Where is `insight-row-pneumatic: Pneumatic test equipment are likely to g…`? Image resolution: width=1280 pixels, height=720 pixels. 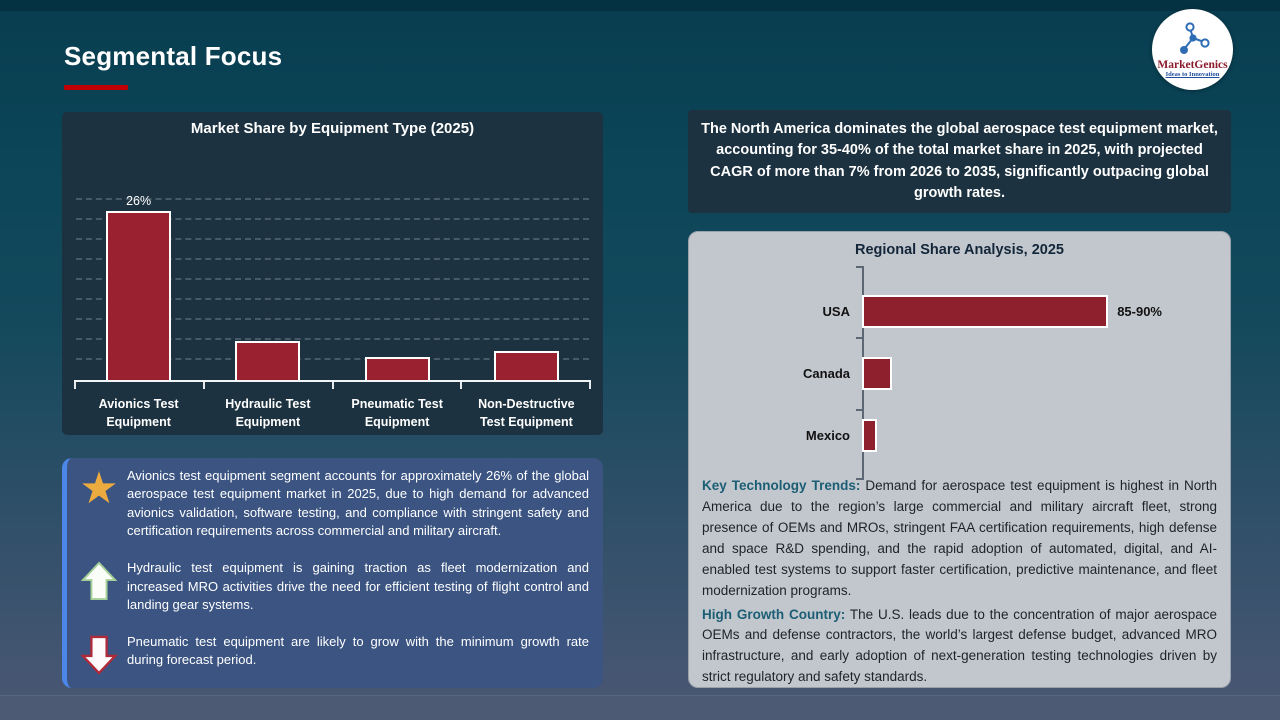 insight-row-pneumatic: Pneumatic test equipment are likely to g… is located at coordinates (330, 656).